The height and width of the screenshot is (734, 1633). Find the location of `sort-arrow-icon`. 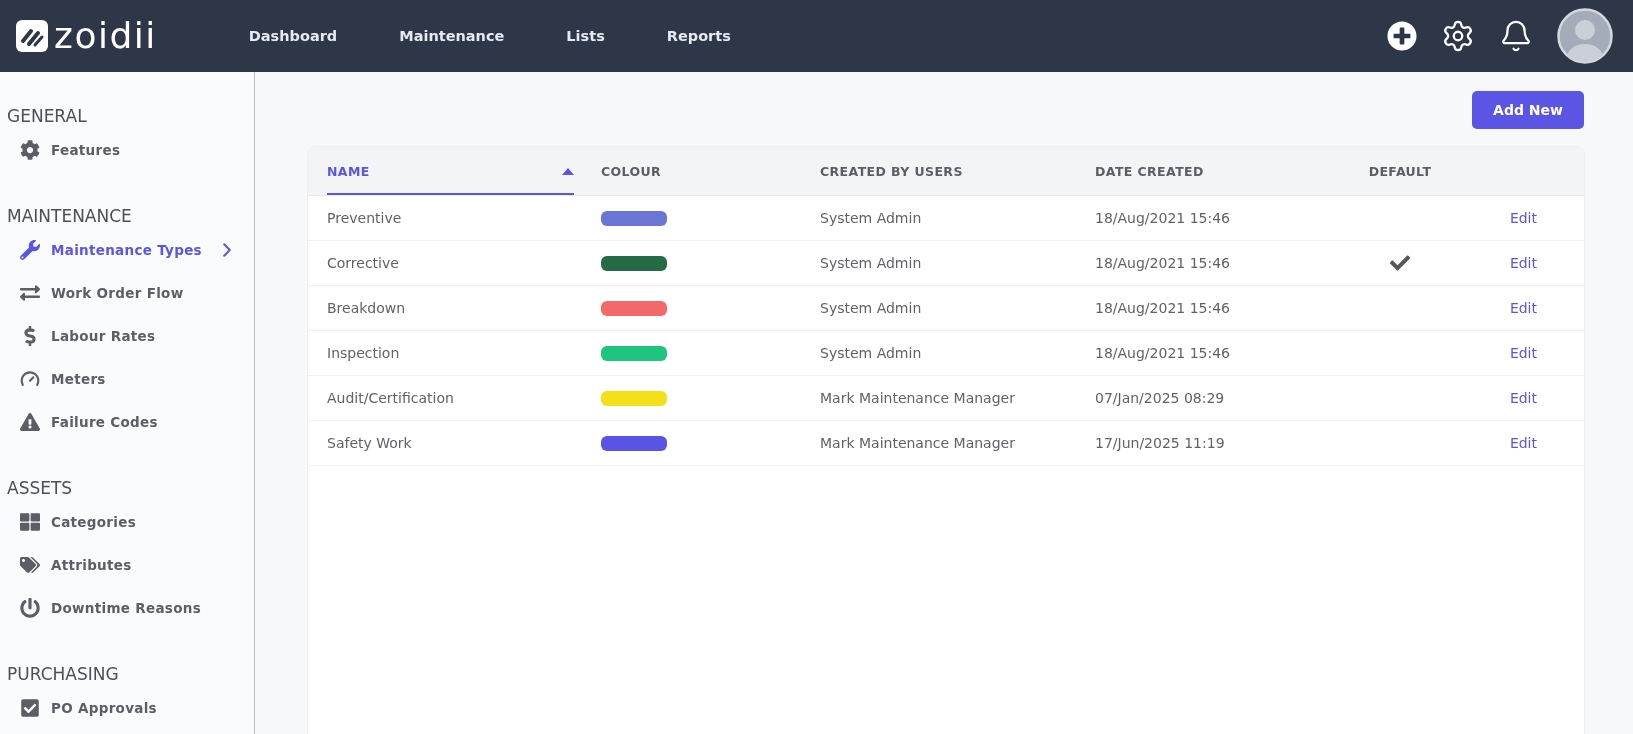

sort-arrow-icon is located at coordinates (568, 171).